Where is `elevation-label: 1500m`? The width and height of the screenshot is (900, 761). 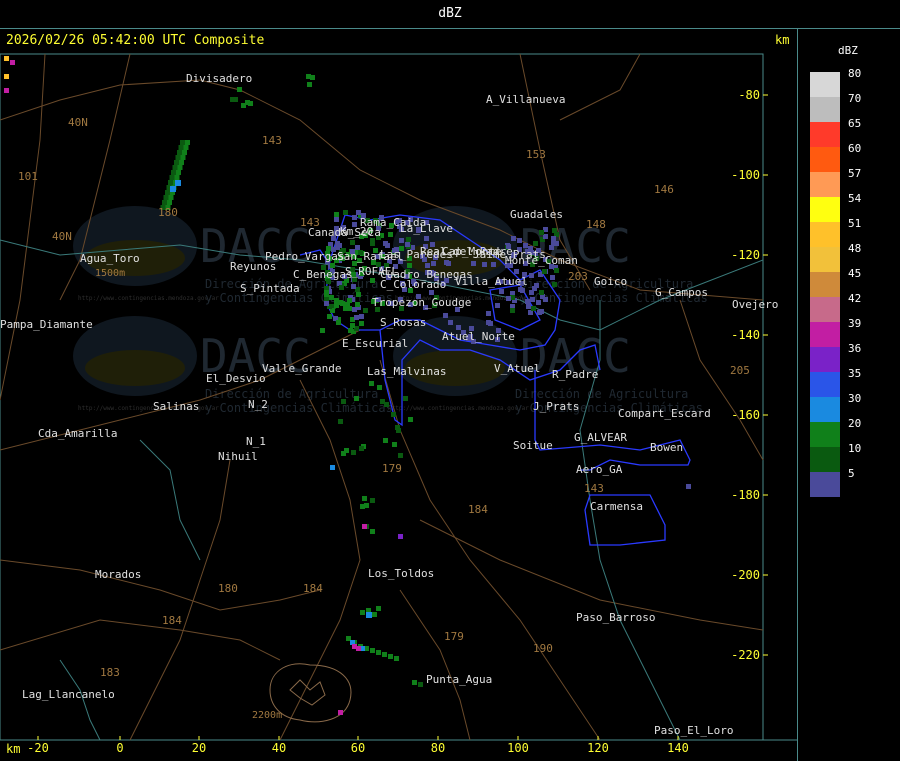
elevation-label: 1500m is located at coordinates (110, 273).